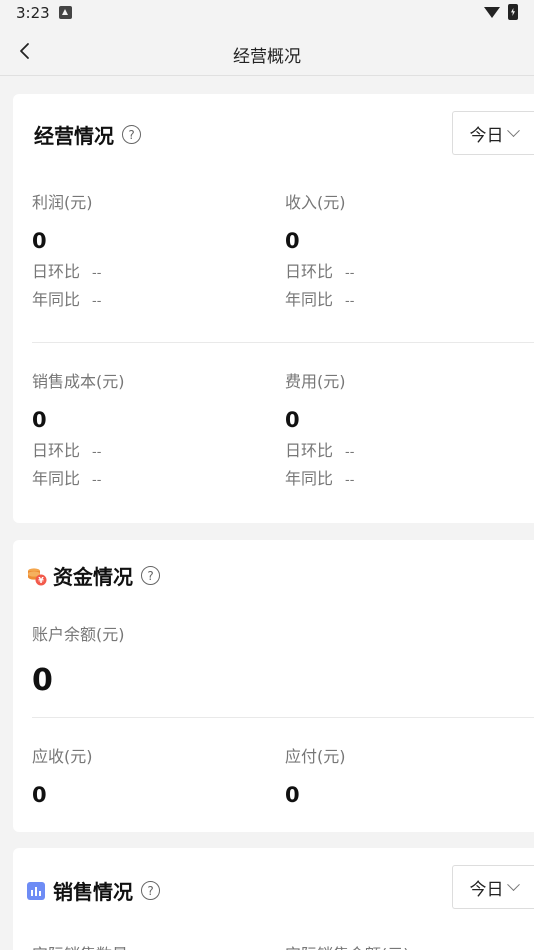 This screenshot has height=950, width=534. I want to click on bar-chart-icon, so click(36, 890).